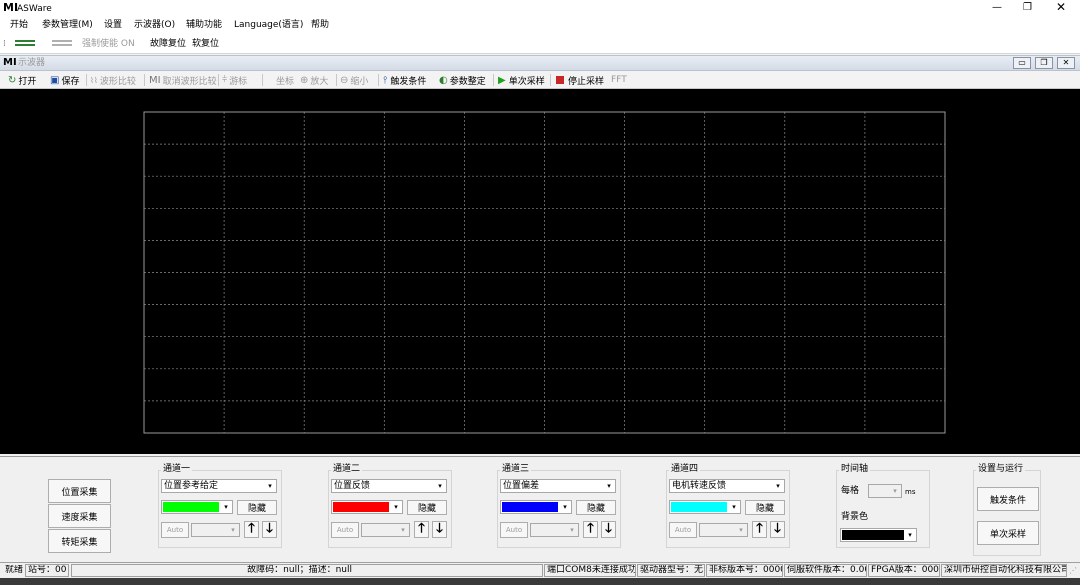 The height and width of the screenshot is (585, 1080). I want to click on param-tune-button: ◐ 参数整定, so click(462, 80).